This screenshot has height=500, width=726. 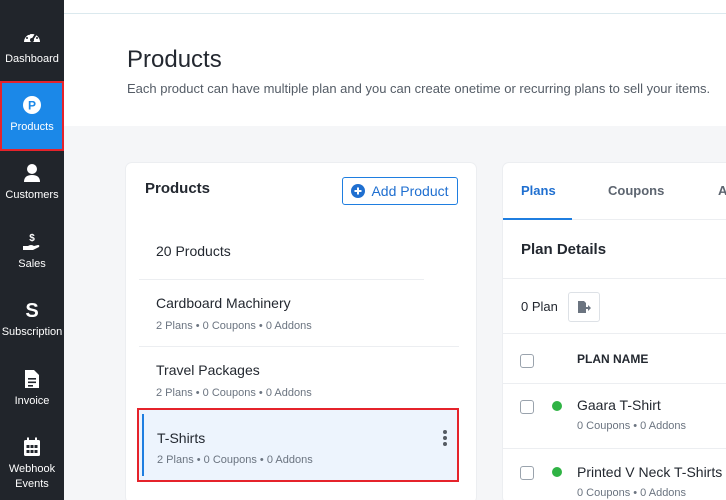 What do you see at coordinates (32, 195) in the screenshot?
I see `sidebar-item-label: Customers` at bounding box center [32, 195].